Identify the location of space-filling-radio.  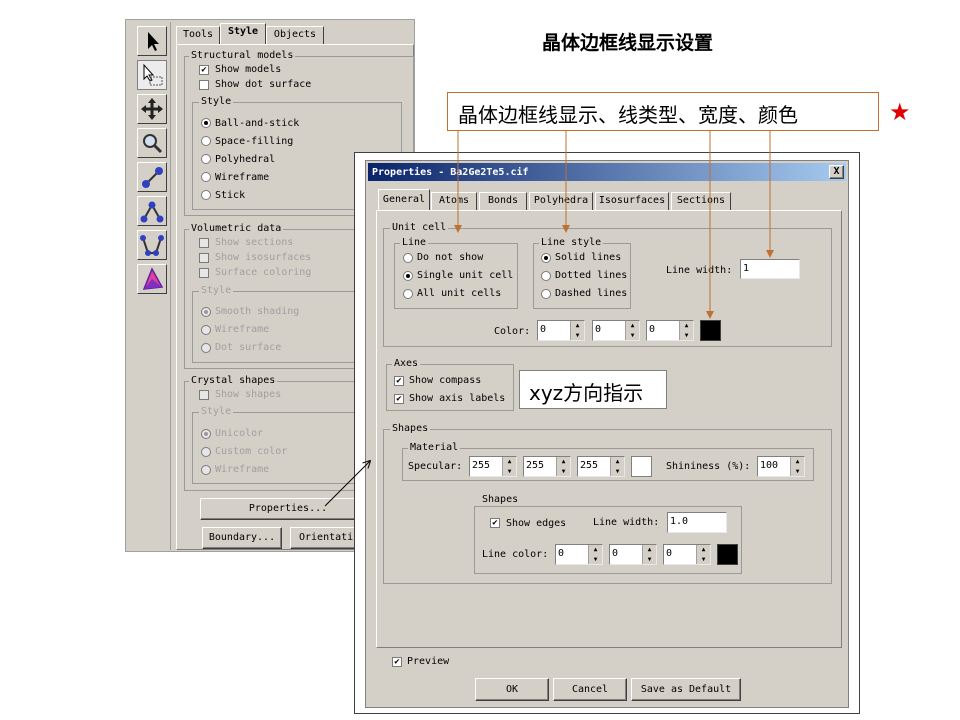
(206, 141).